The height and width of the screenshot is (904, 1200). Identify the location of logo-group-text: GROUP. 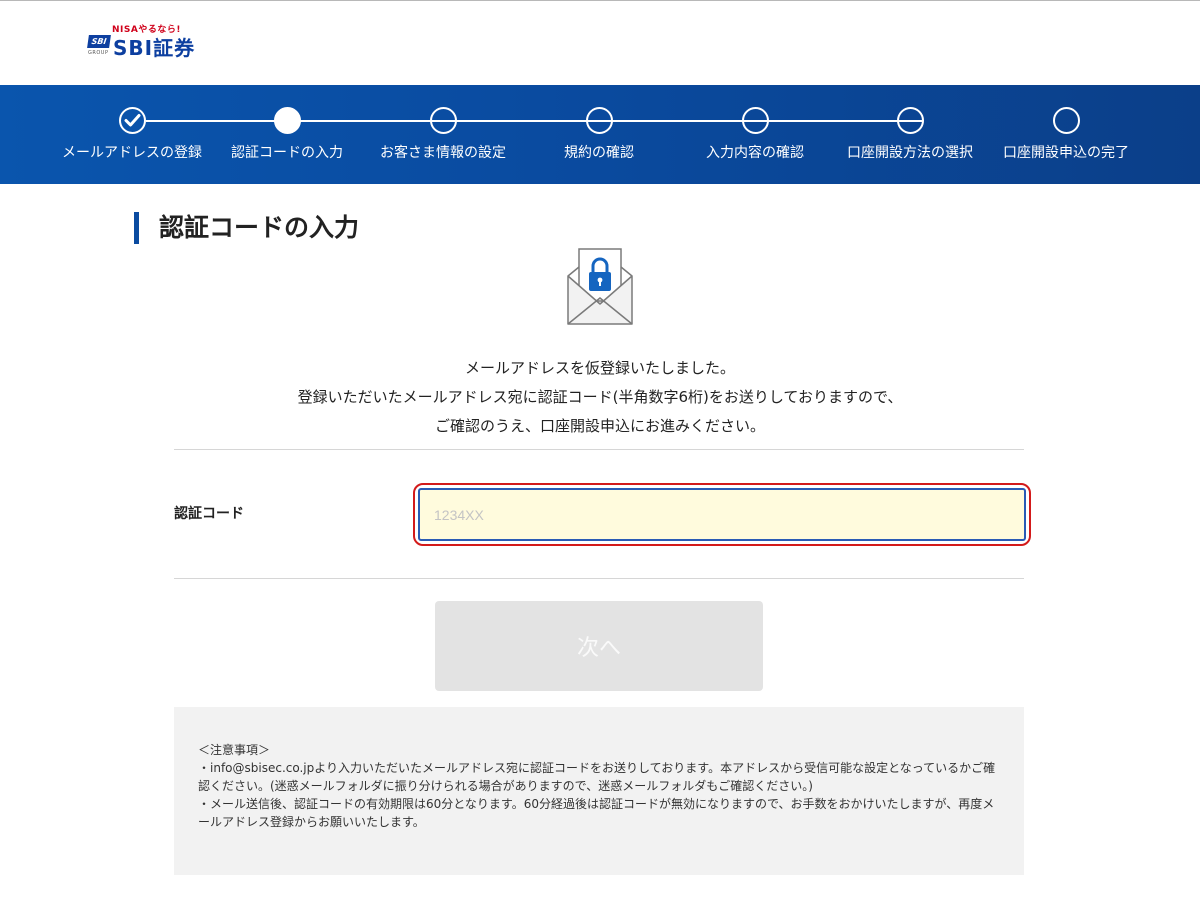
(98, 53).